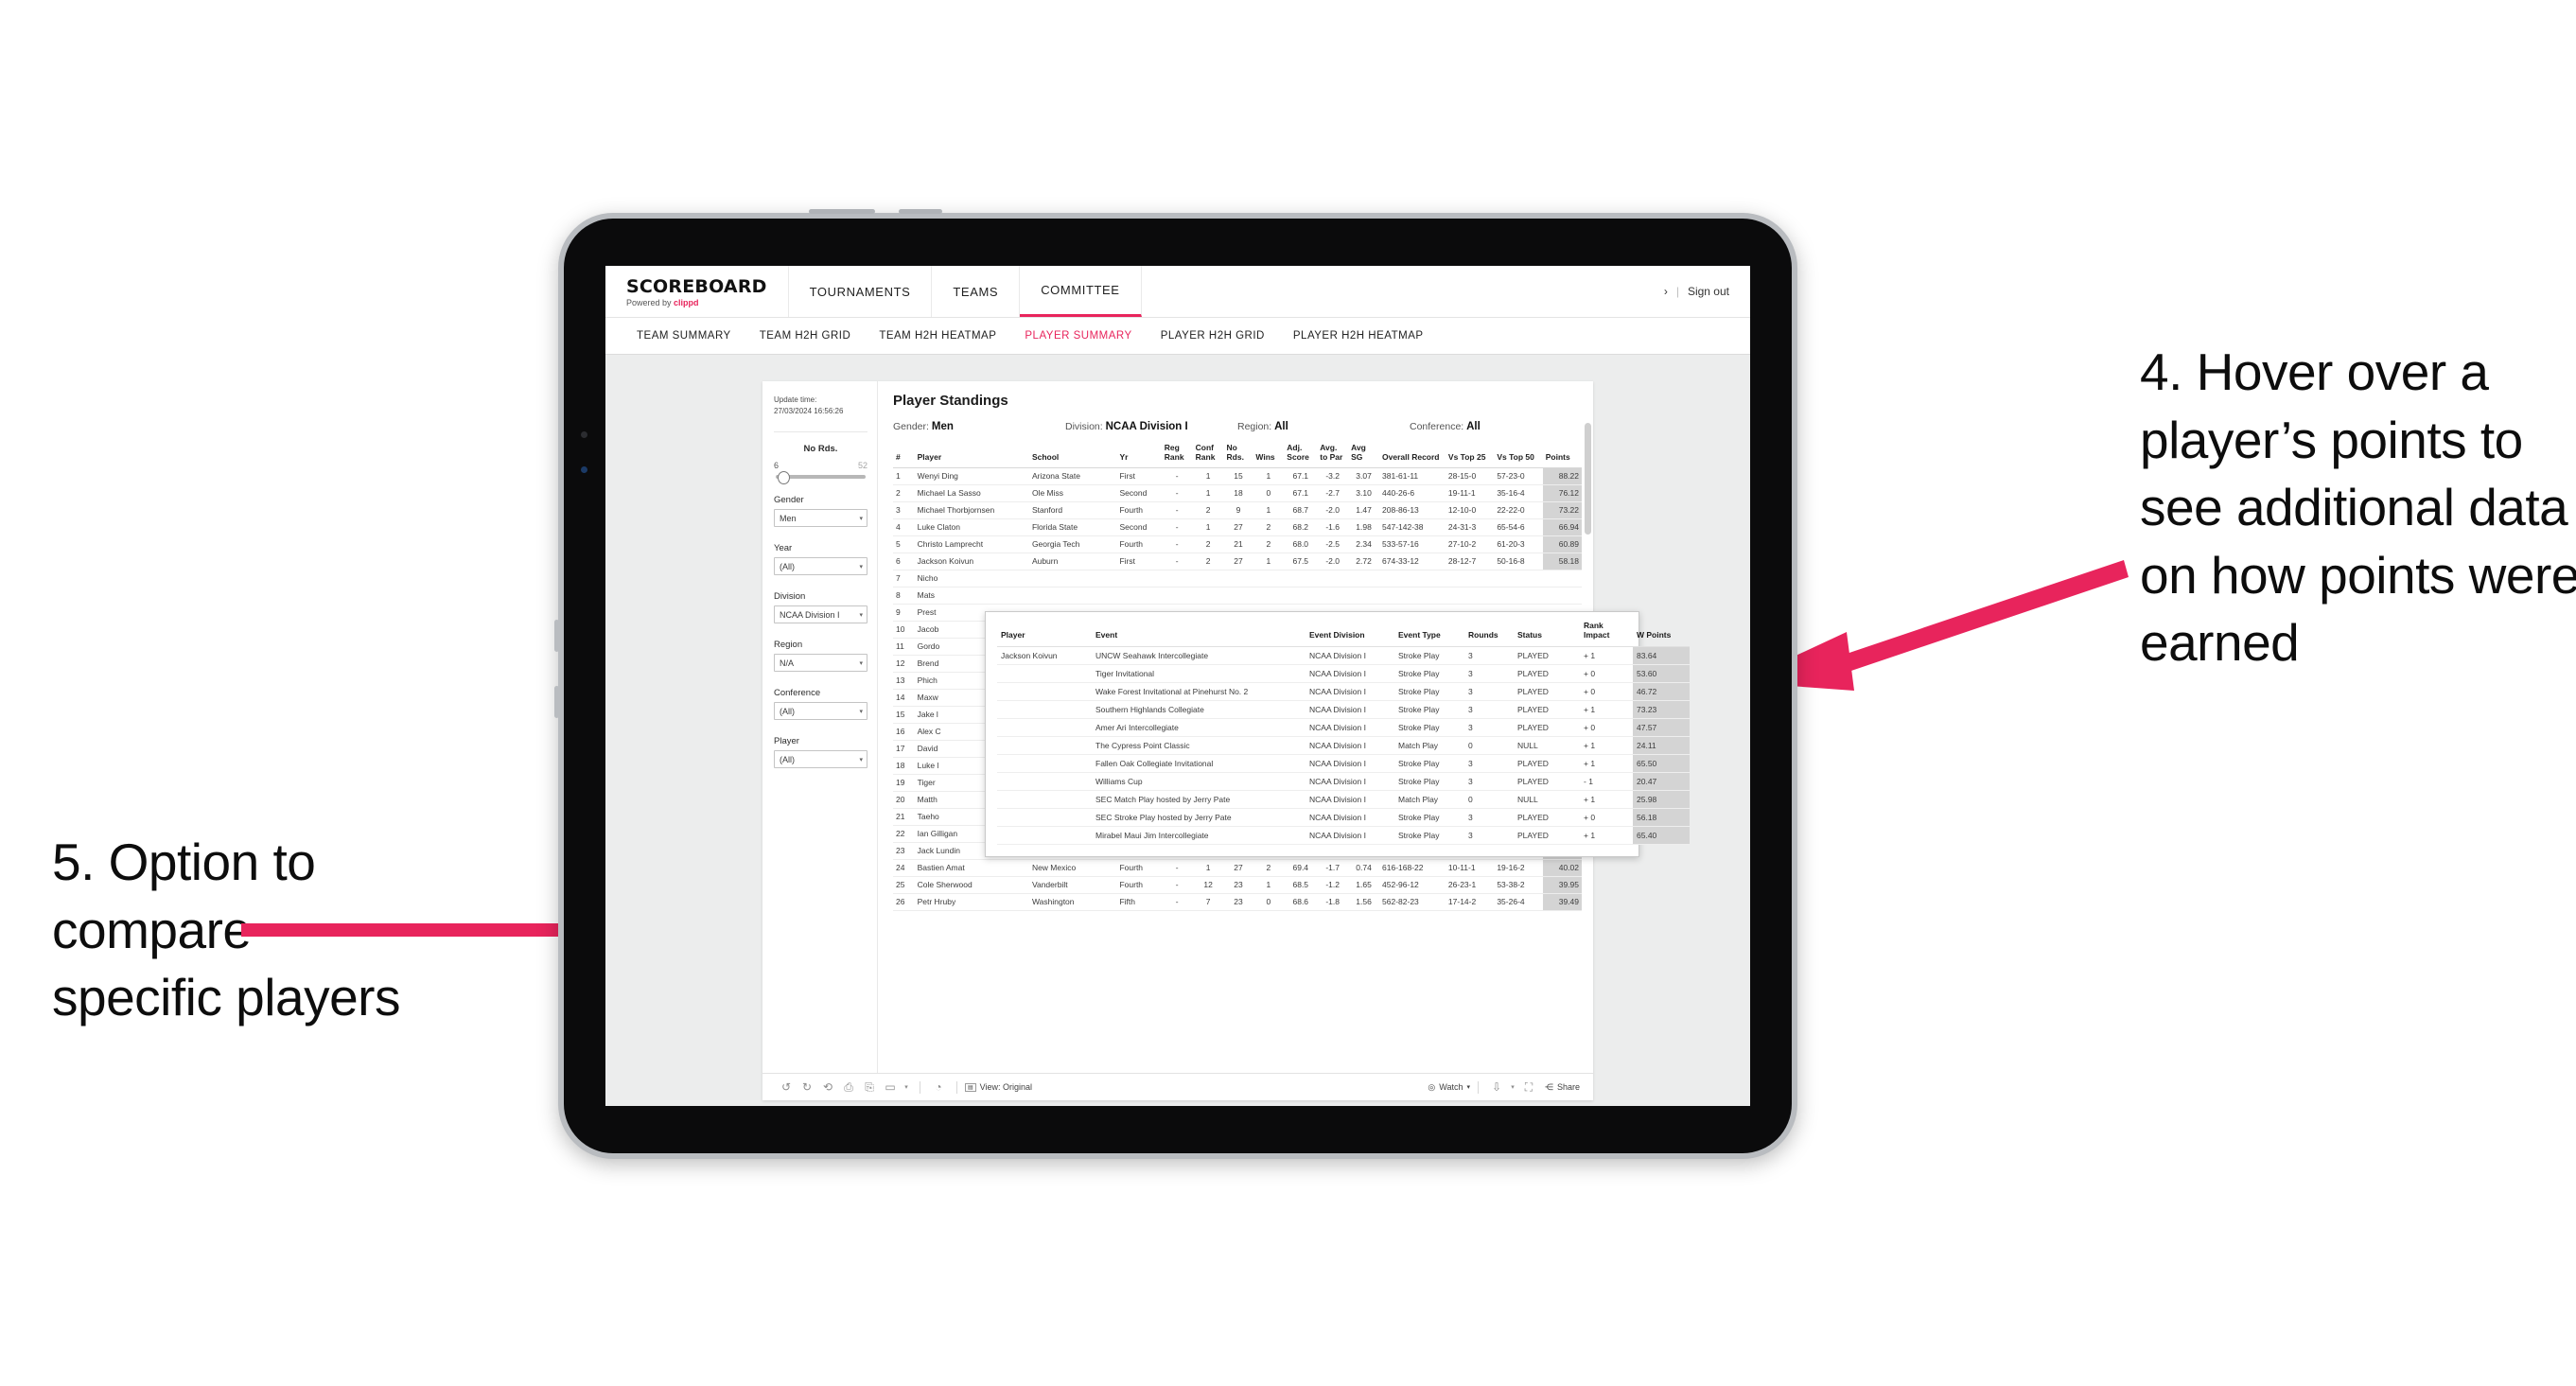 The width and height of the screenshot is (2576, 1386). What do you see at coordinates (1238, 579) in the screenshot?
I see `table-row: 7 Nicho` at bounding box center [1238, 579].